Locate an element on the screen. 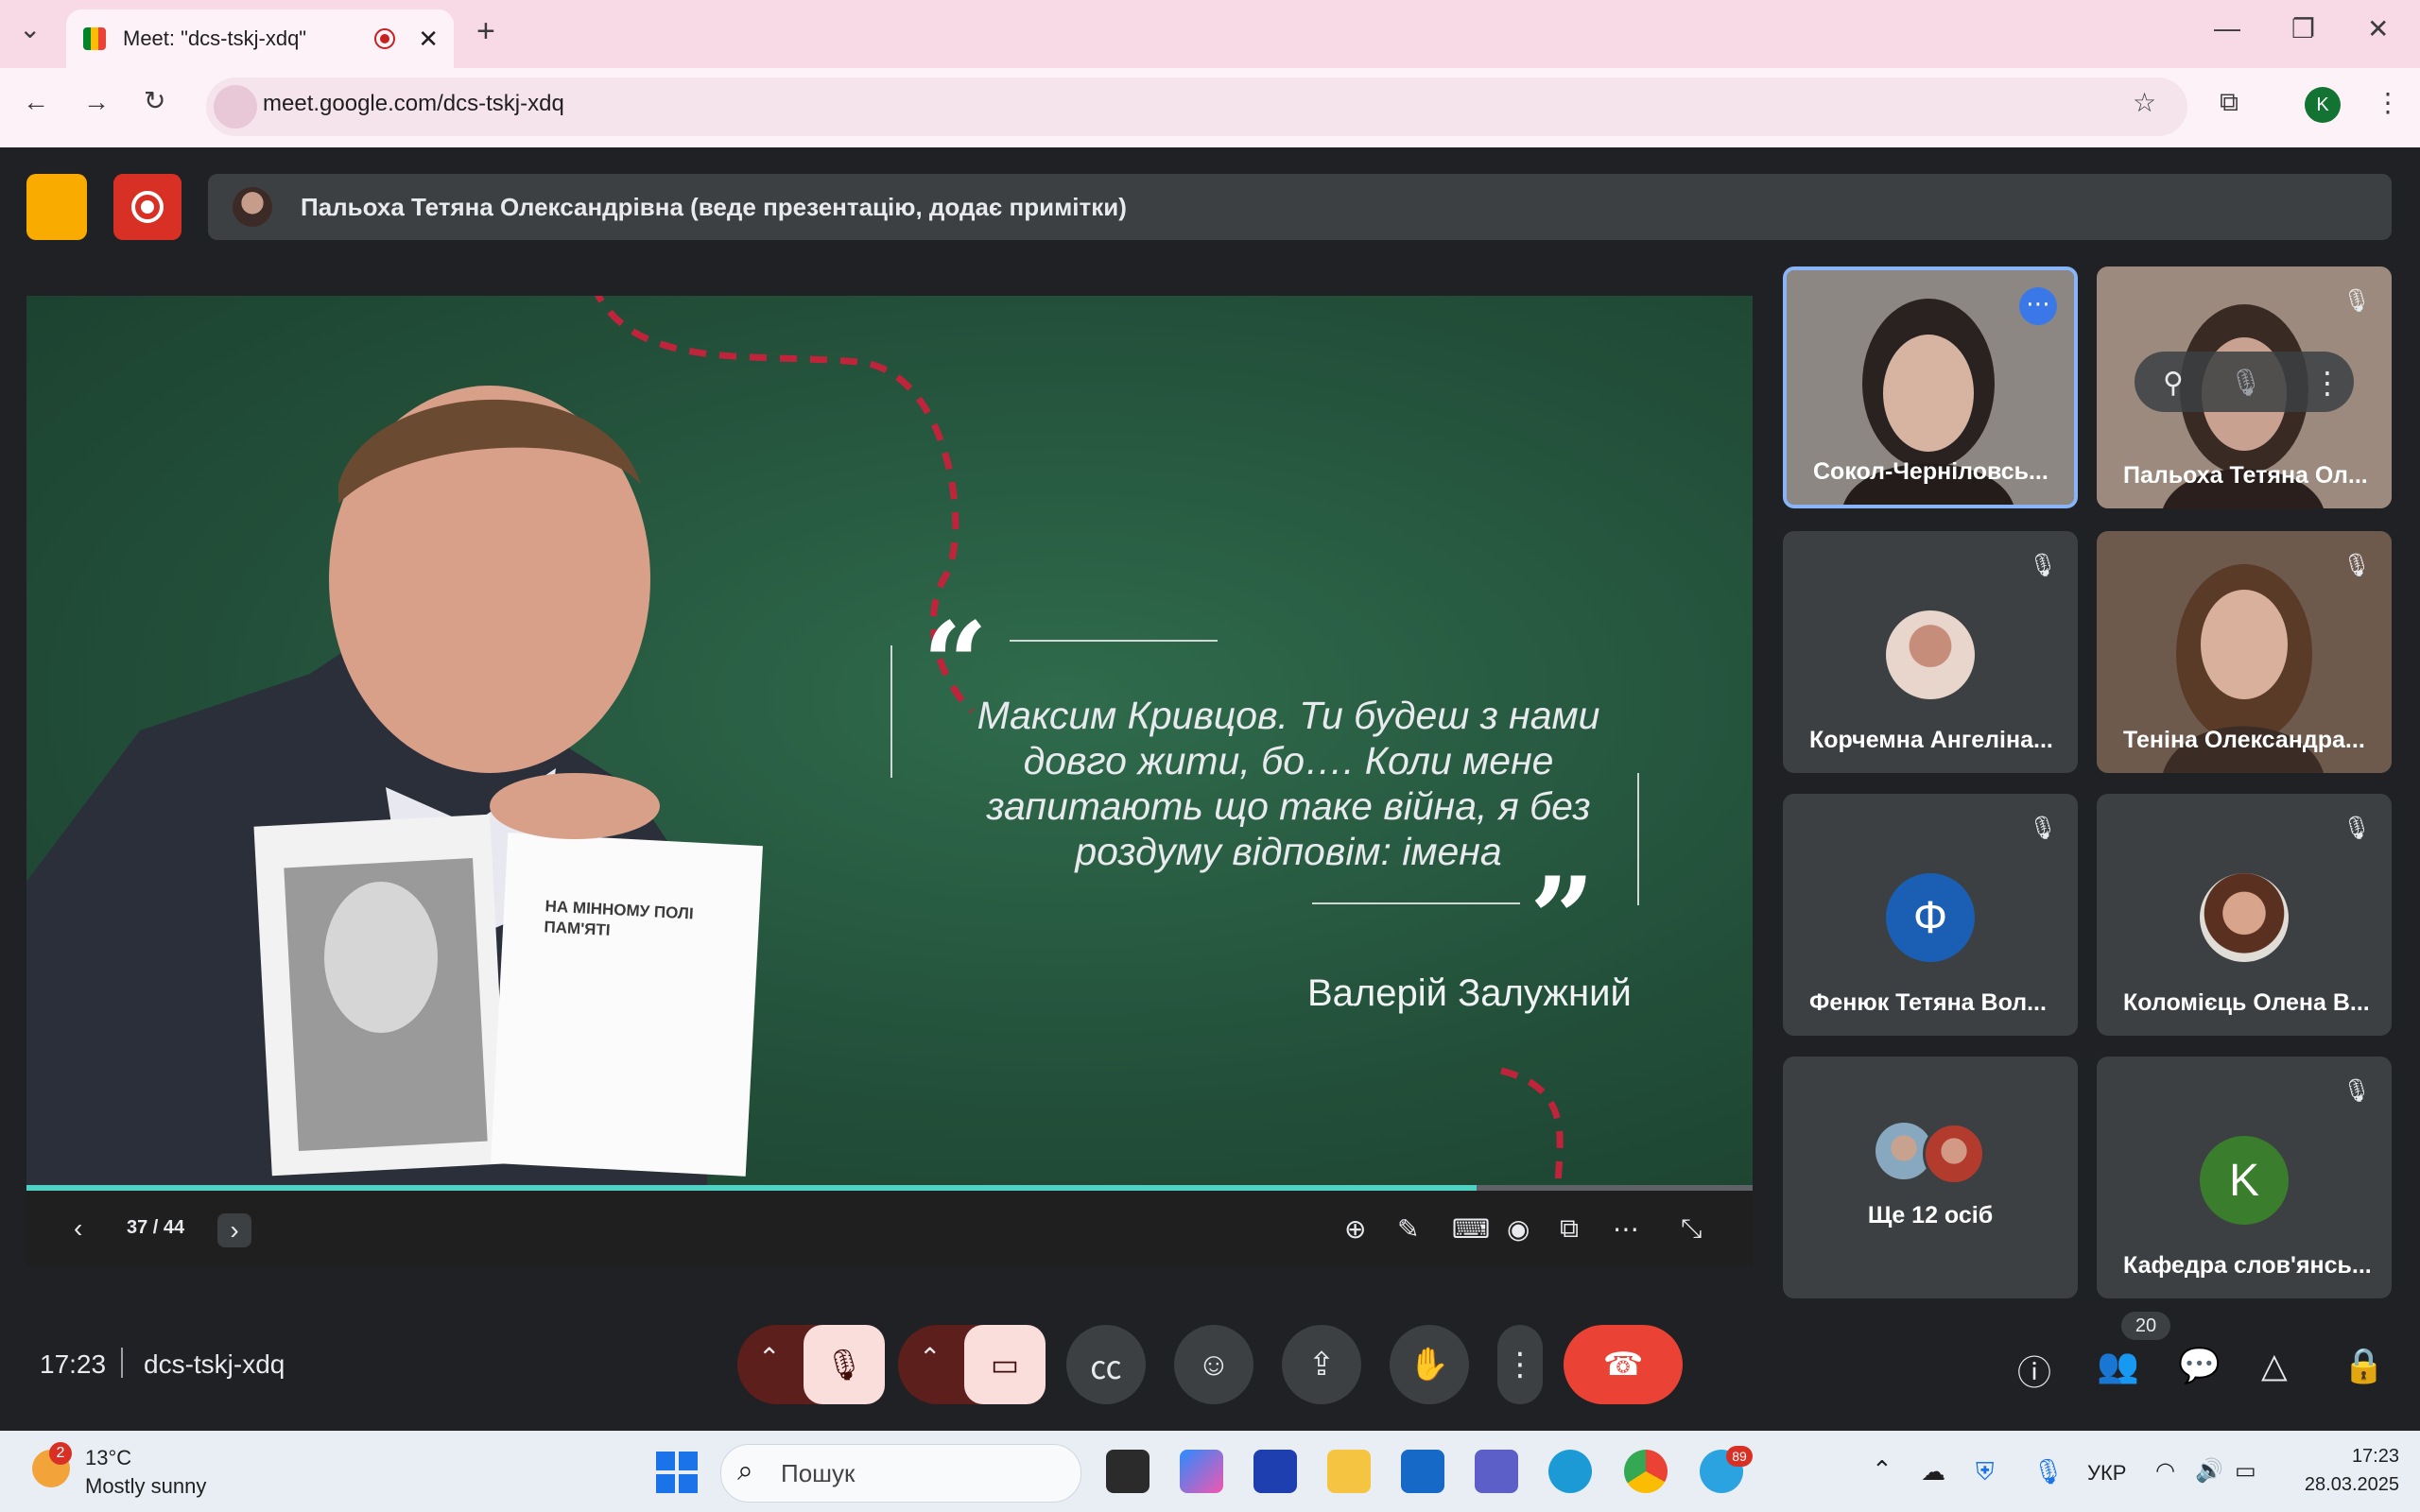 The height and width of the screenshot is (1512, 2420). file-explorer-icon is located at coordinates (1349, 1471).